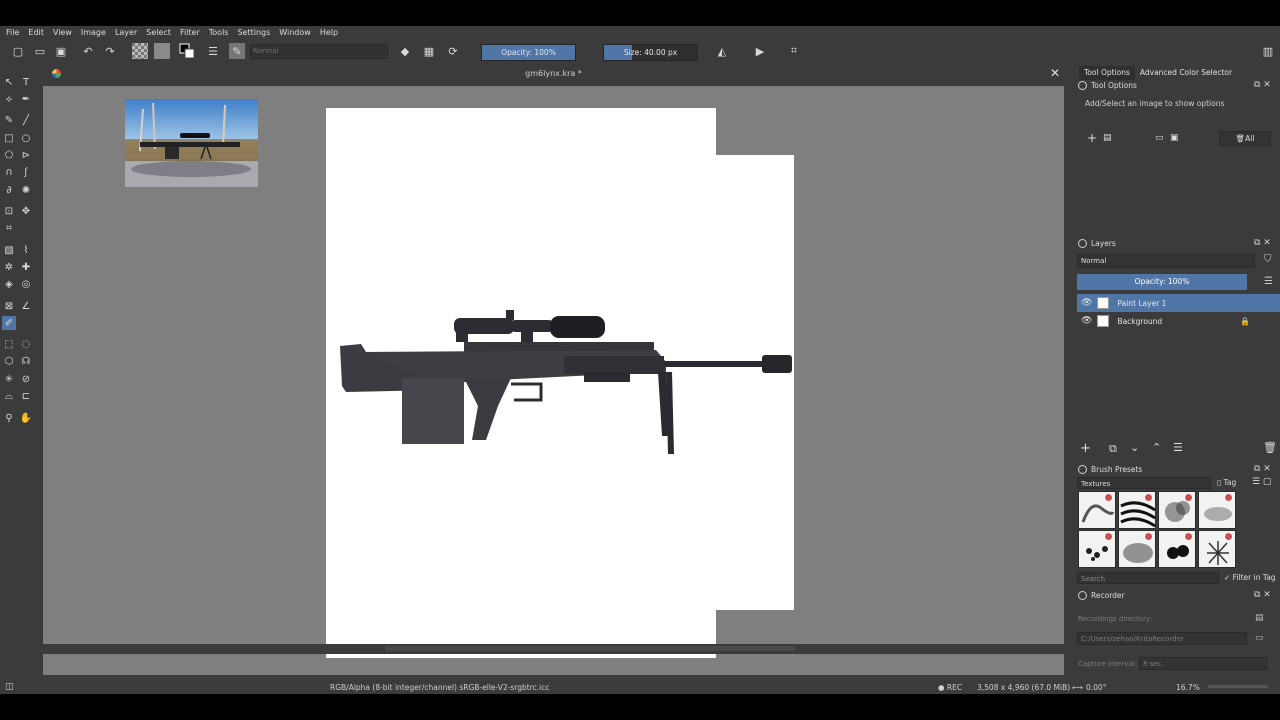  I want to click on open-document-icon: ▭, so click(40, 51).